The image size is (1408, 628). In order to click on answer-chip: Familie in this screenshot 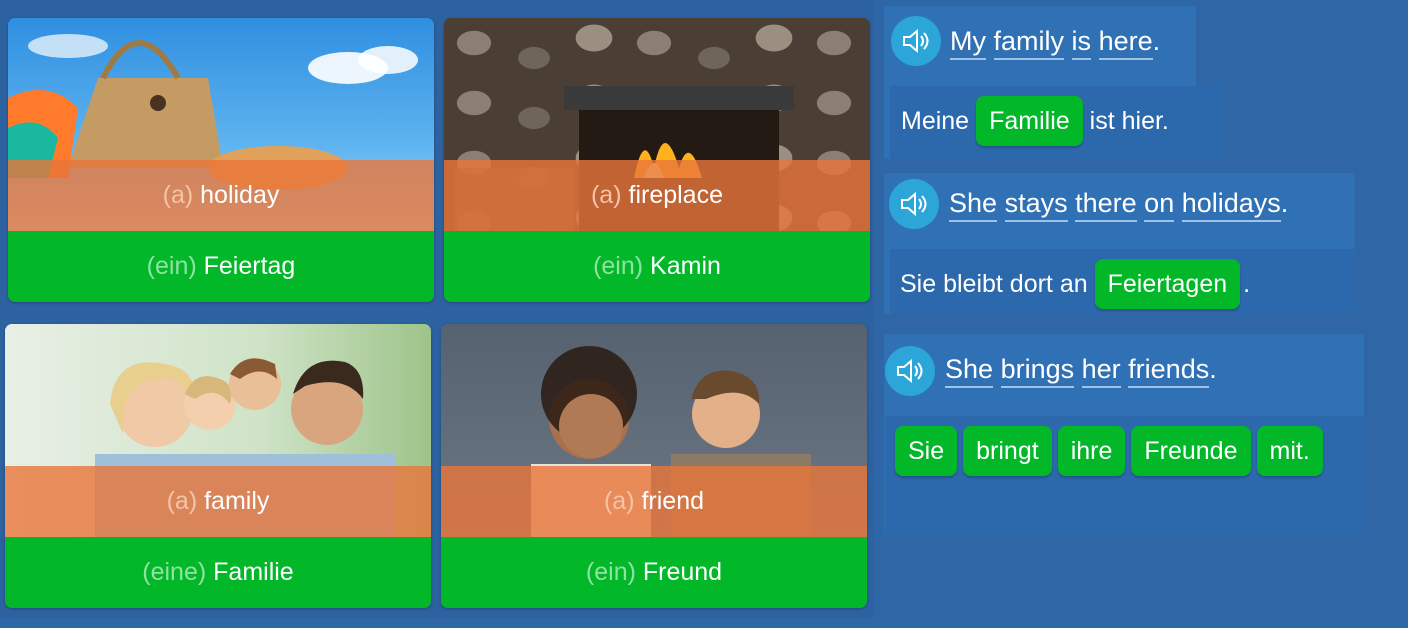, I will do `click(1029, 121)`.